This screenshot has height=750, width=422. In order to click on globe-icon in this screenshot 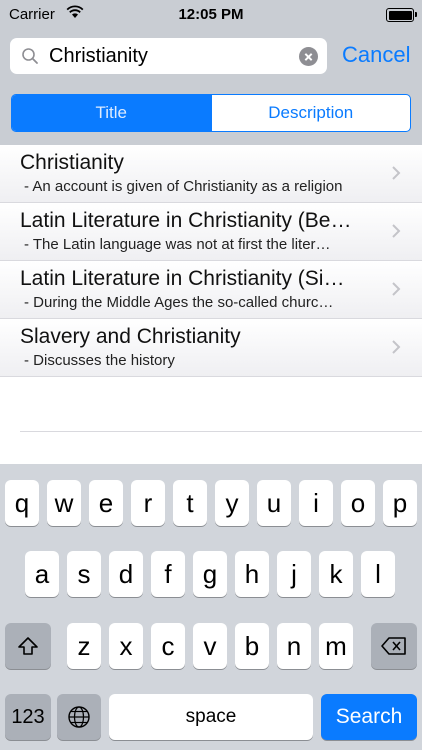, I will do `click(79, 717)`.